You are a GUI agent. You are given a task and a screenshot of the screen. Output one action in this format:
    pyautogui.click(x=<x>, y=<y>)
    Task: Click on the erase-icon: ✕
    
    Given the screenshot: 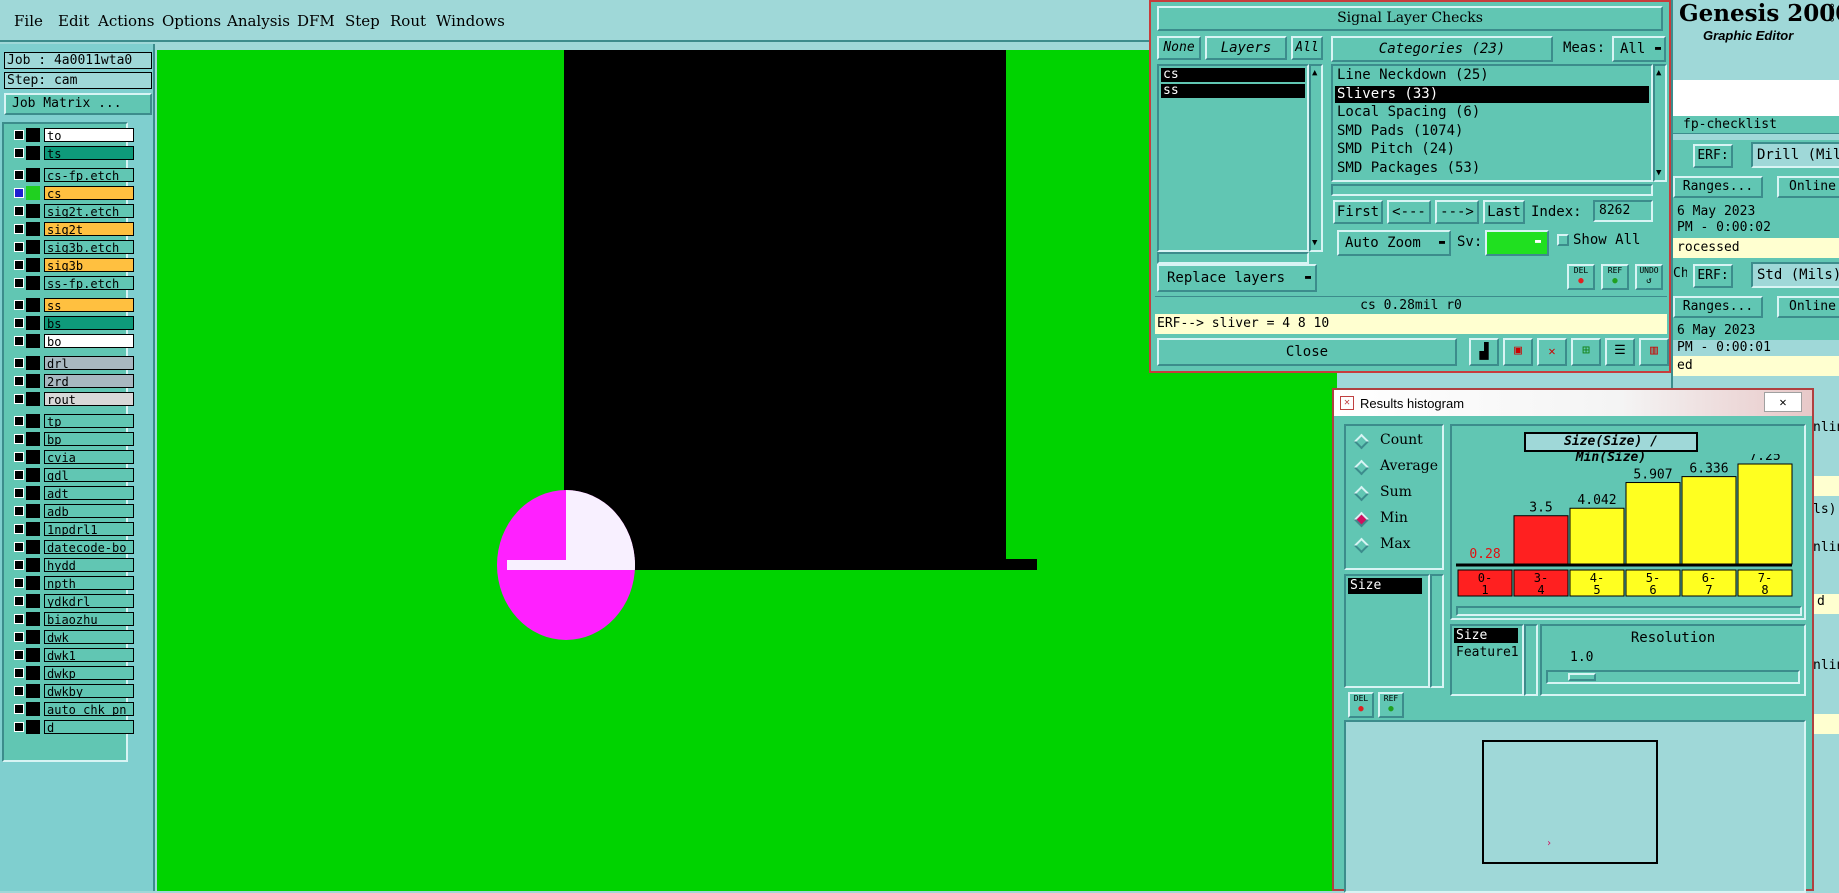 What is the action you would take?
    pyautogui.click(x=1552, y=352)
    